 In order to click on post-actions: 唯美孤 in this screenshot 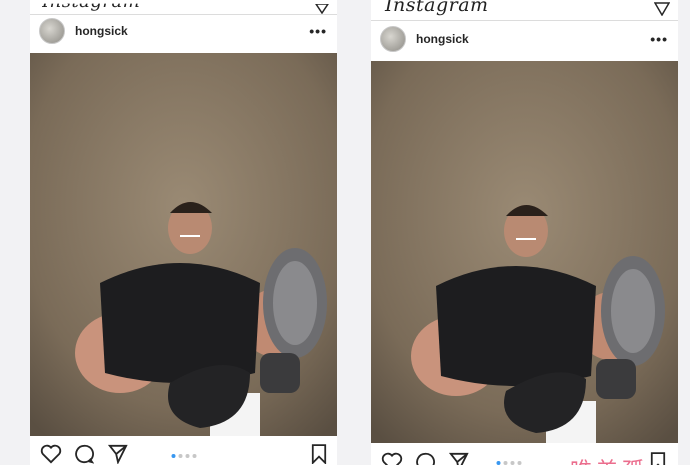, I will do `click(524, 456)`.